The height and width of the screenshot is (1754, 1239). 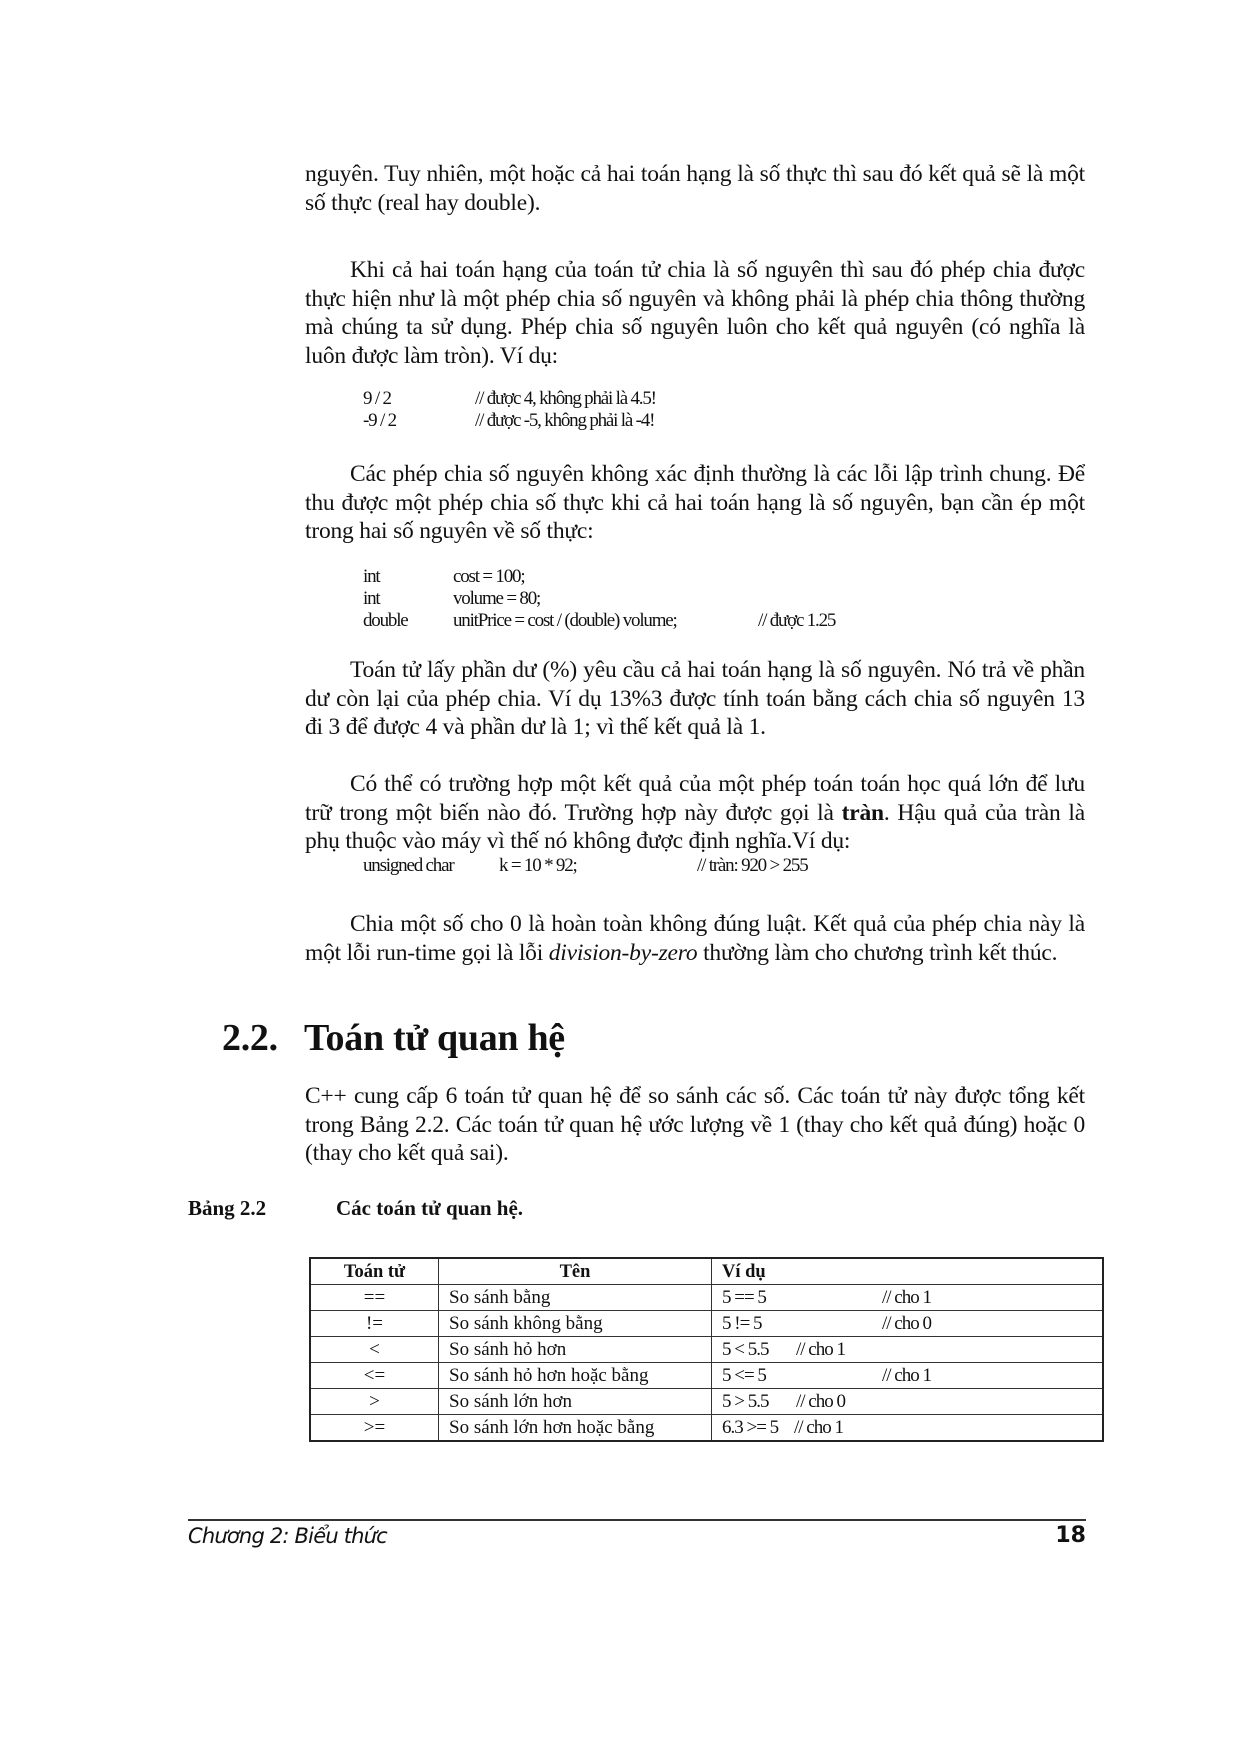 What do you see at coordinates (575, 1349) in the screenshot?
I see `name-cell: So sánh hỏ hơn` at bounding box center [575, 1349].